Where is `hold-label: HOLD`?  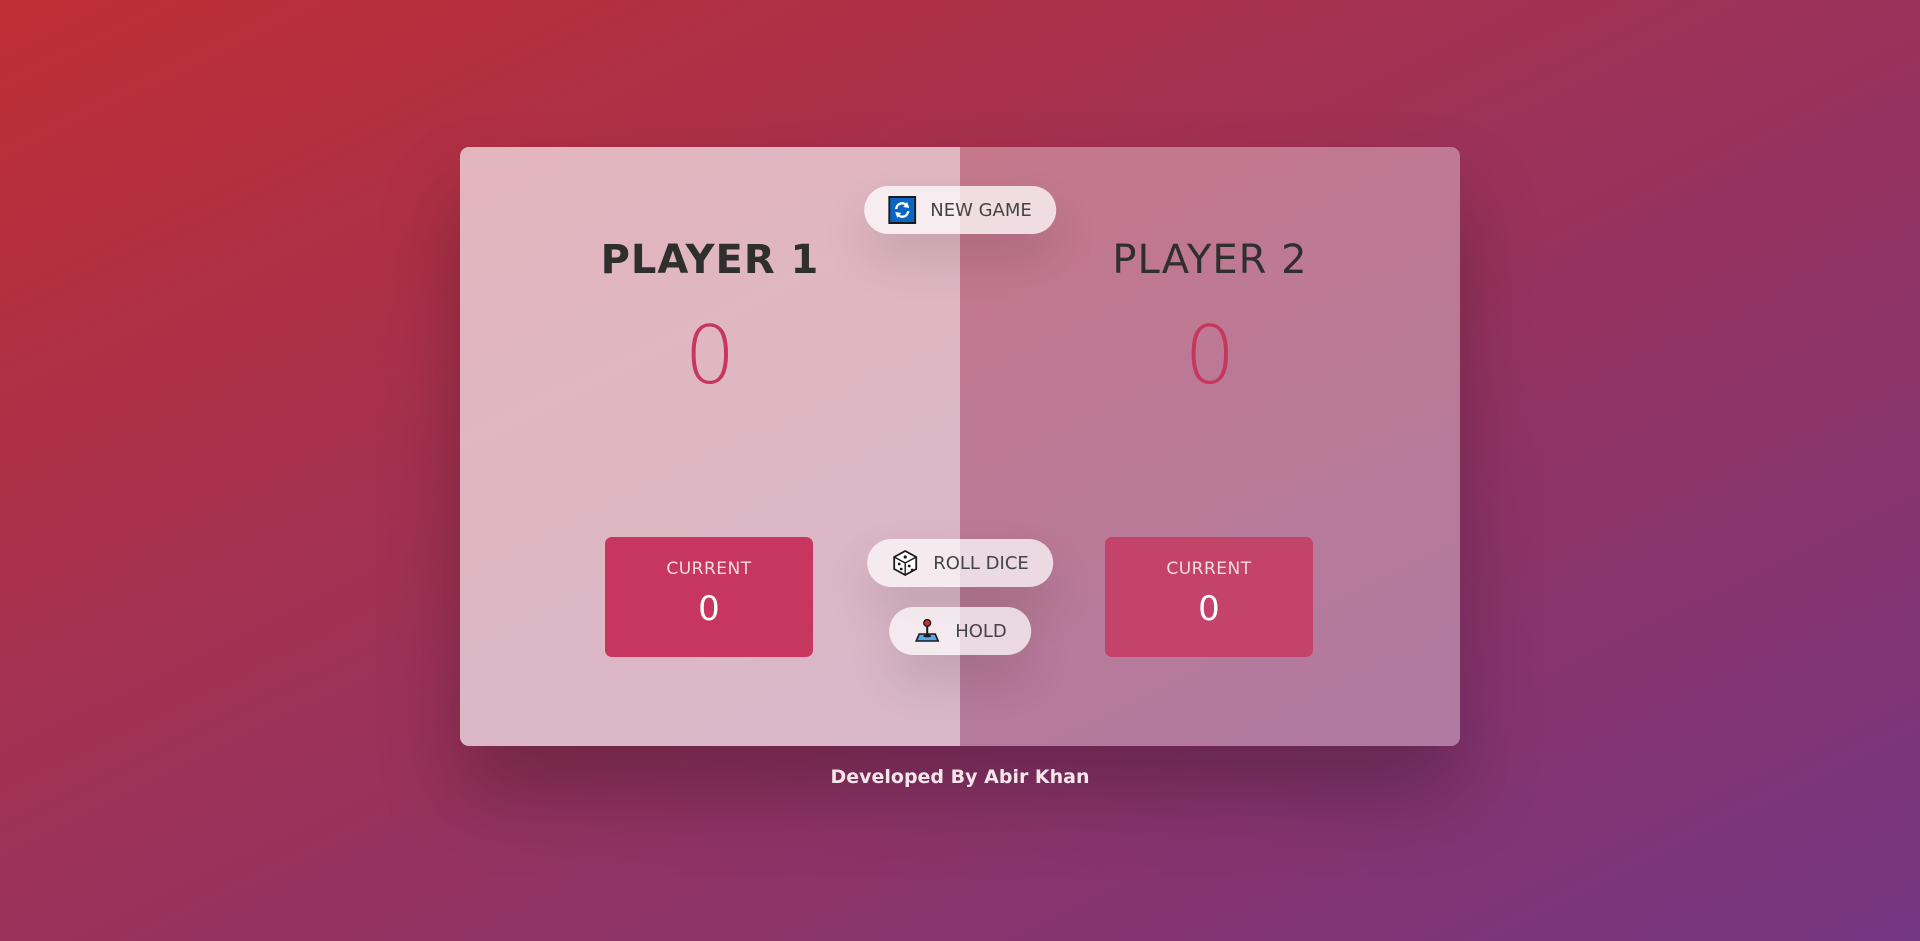
hold-label: HOLD is located at coordinates (981, 631).